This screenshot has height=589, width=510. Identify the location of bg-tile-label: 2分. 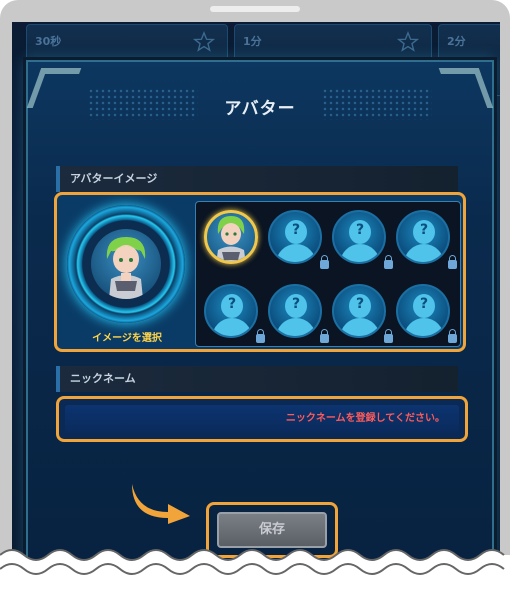
(456, 41).